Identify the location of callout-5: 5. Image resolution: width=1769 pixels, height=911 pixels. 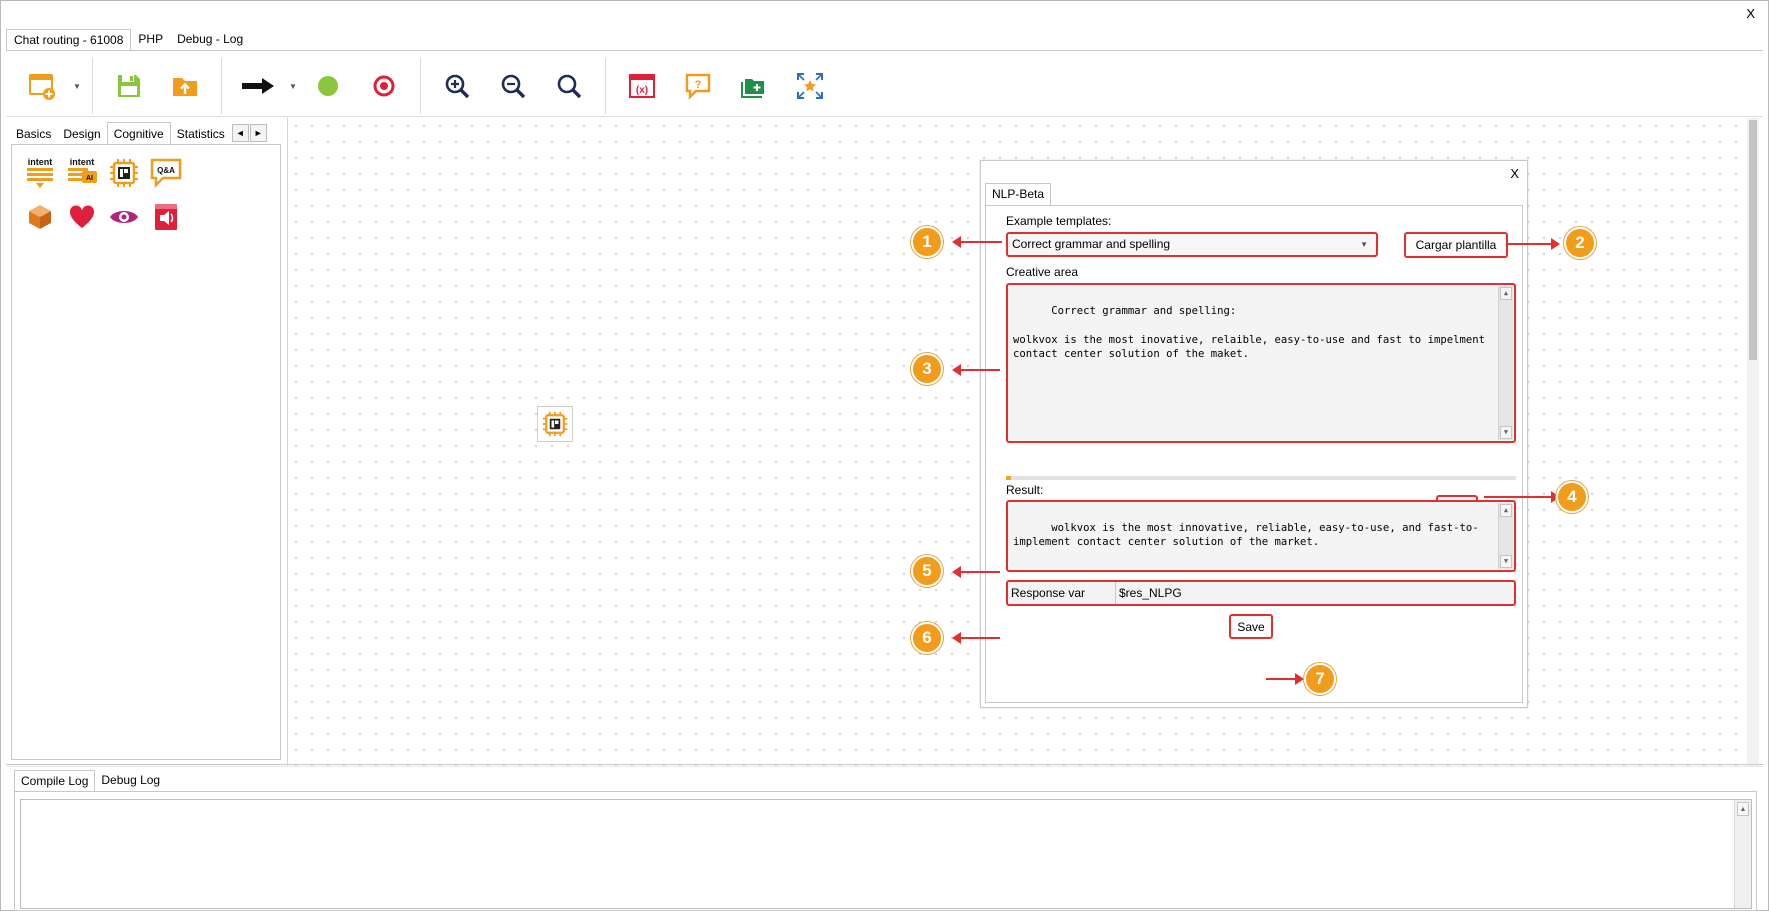
(927, 571).